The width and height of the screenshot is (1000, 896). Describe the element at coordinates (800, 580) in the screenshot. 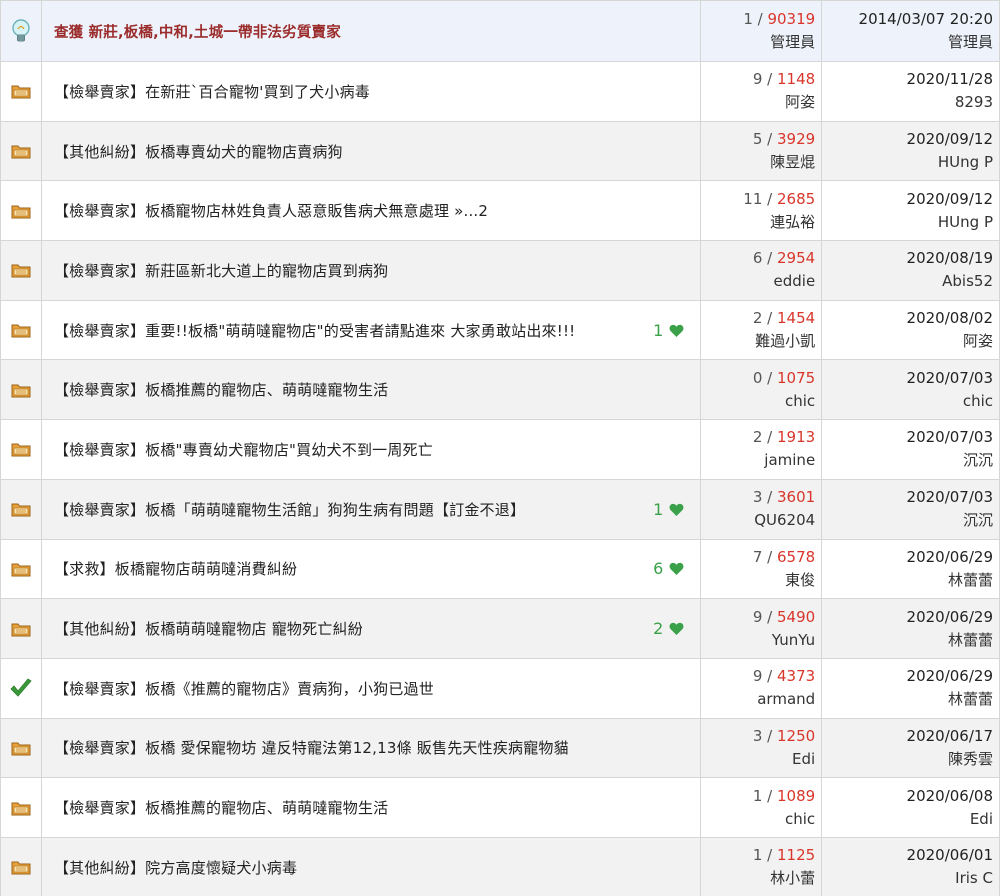

I see `thread-starter-link: 東俊` at that location.